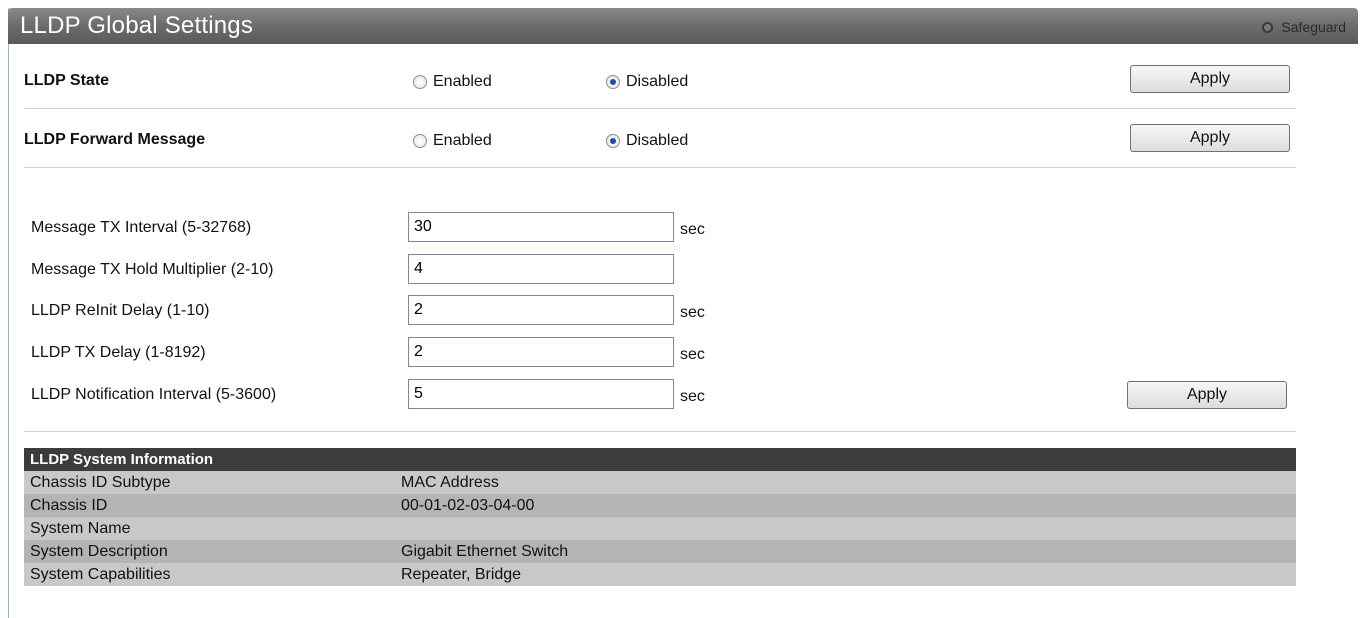  What do you see at coordinates (541, 227) in the screenshot?
I see `tx-interval-input` at bounding box center [541, 227].